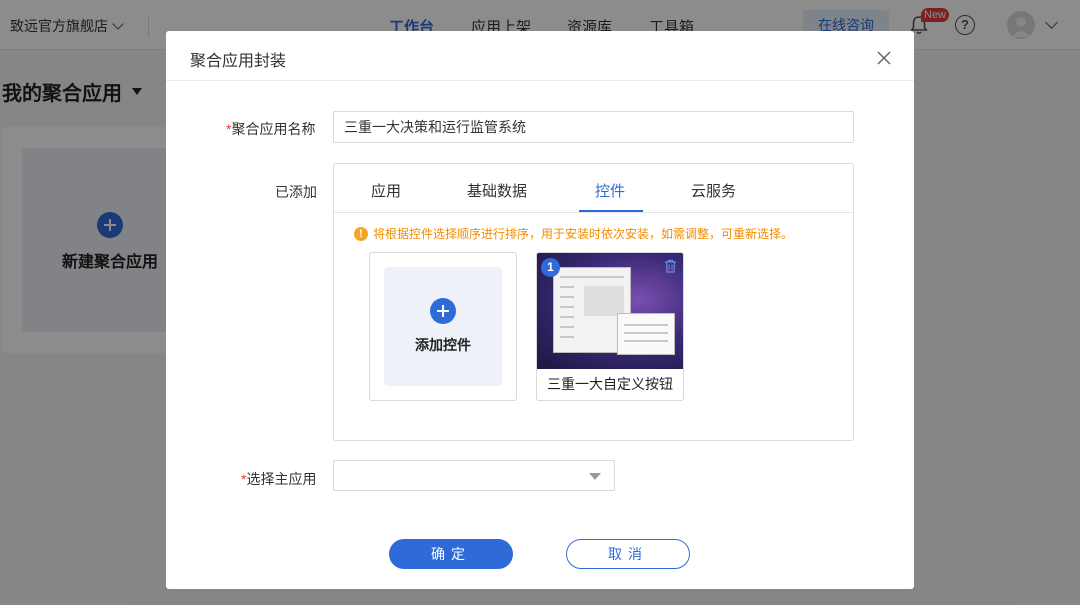 The image size is (1080, 605). I want to click on hint-text: 将根据控件选择顺序进行排序，用于安装时依次安装，如需调整，可重新选择。, so click(583, 234).